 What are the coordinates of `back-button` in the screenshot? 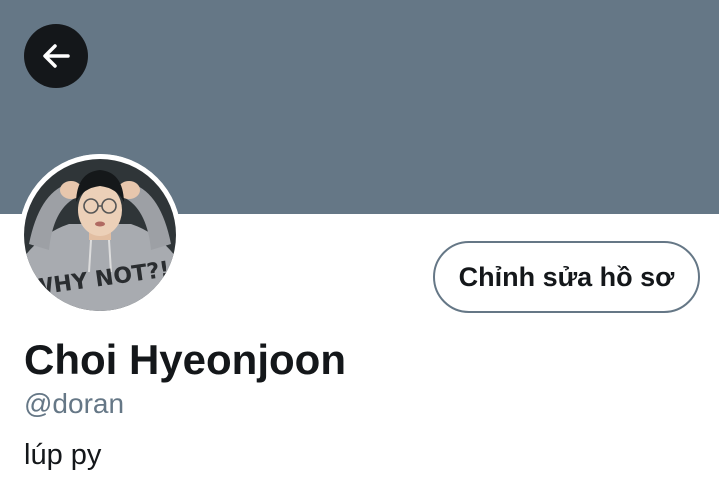 It's located at (56, 56).